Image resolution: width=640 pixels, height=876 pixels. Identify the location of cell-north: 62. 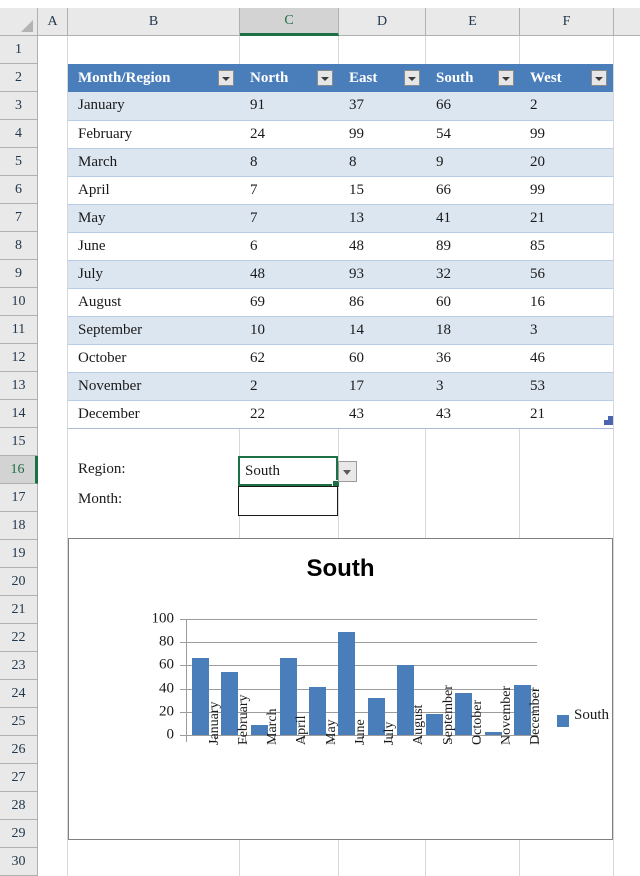
(289, 358).